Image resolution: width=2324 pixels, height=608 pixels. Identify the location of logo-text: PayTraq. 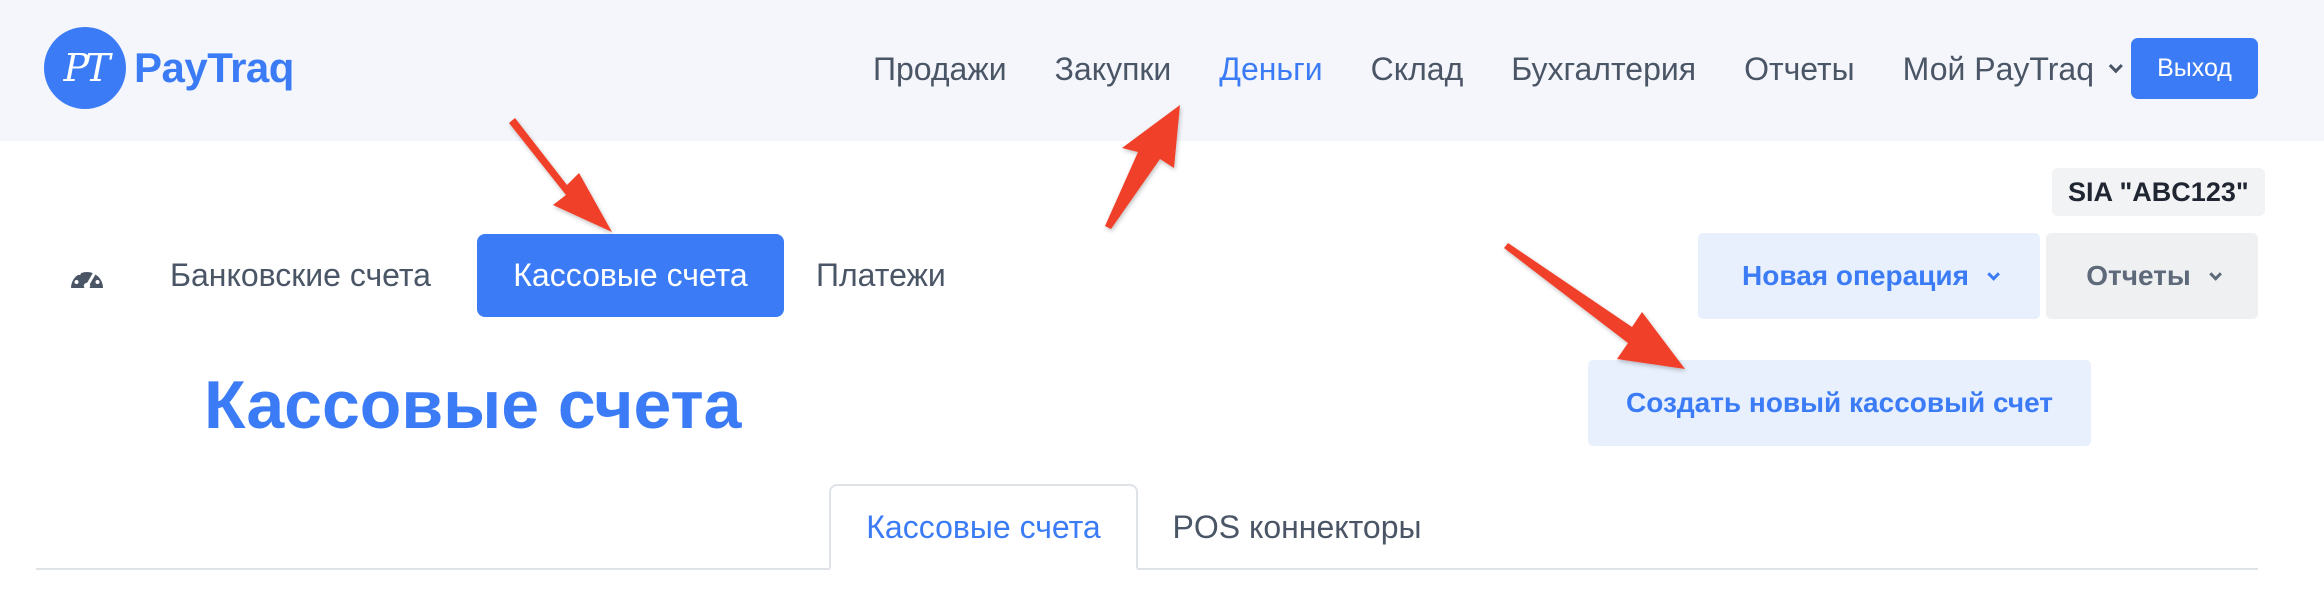
(214, 67).